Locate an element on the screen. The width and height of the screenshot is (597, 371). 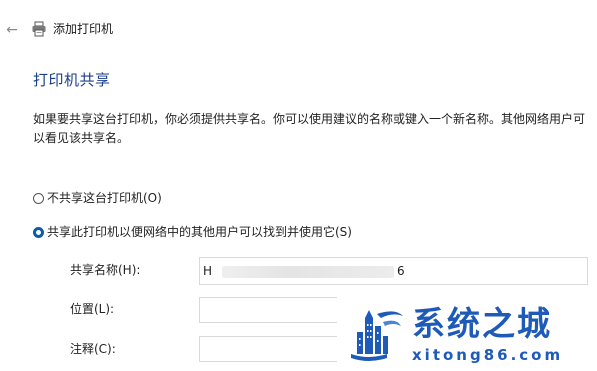
radio-no-share: 不共享这台打印机(O) is located at coordinates (97, 198).